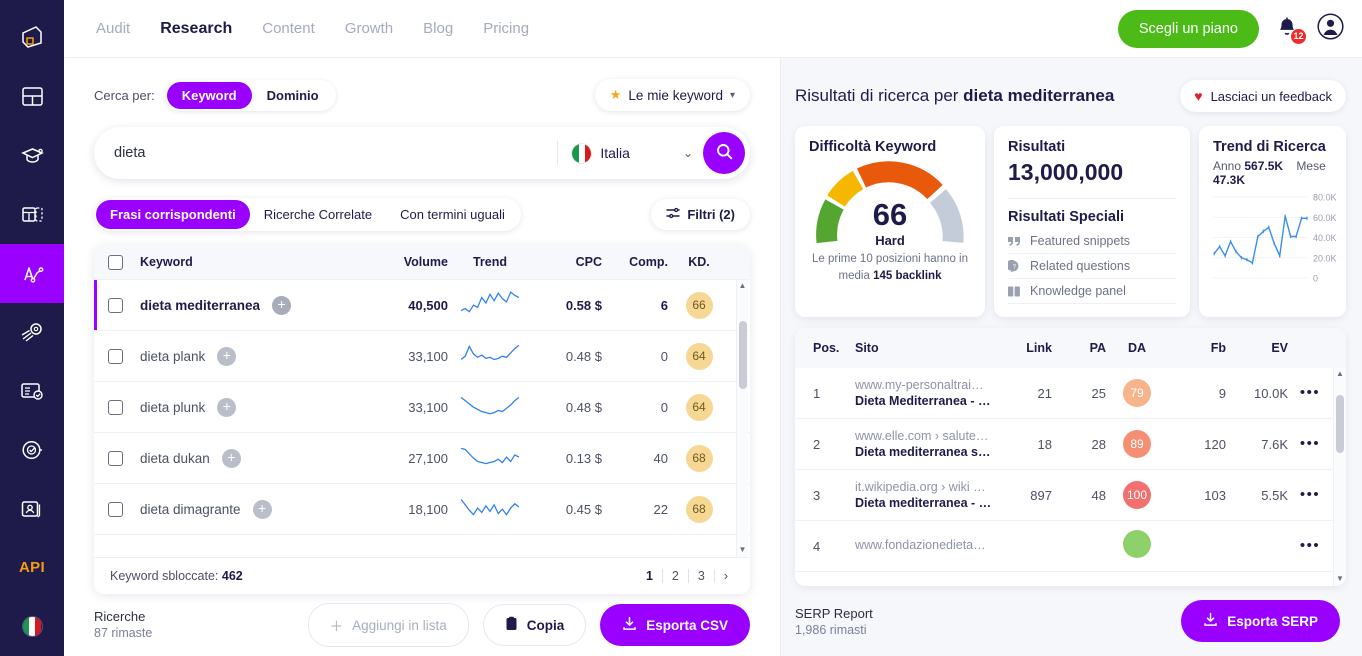  I want to click on page-1: 1, so click(650, 576).